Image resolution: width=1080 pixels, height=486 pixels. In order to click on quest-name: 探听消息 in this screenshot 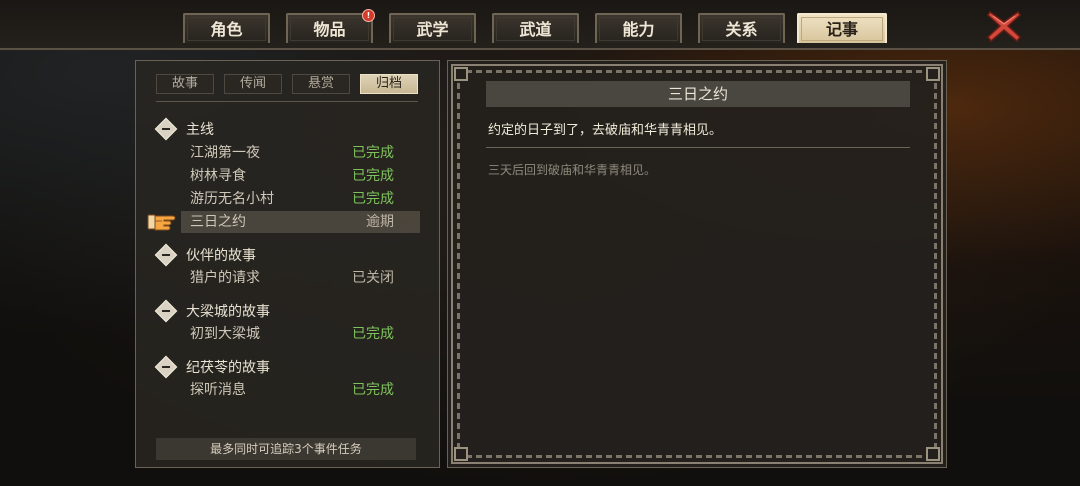, I will do `click(218, 390)`.